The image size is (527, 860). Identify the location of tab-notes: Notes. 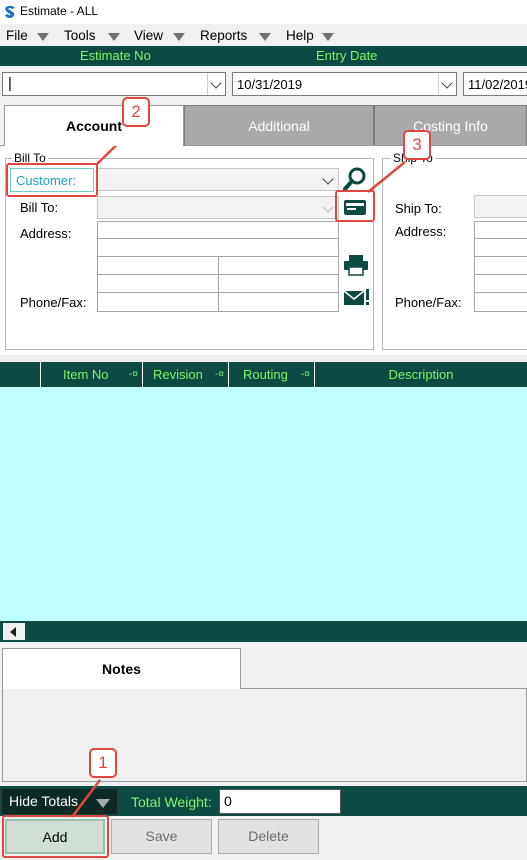
(121, 668).